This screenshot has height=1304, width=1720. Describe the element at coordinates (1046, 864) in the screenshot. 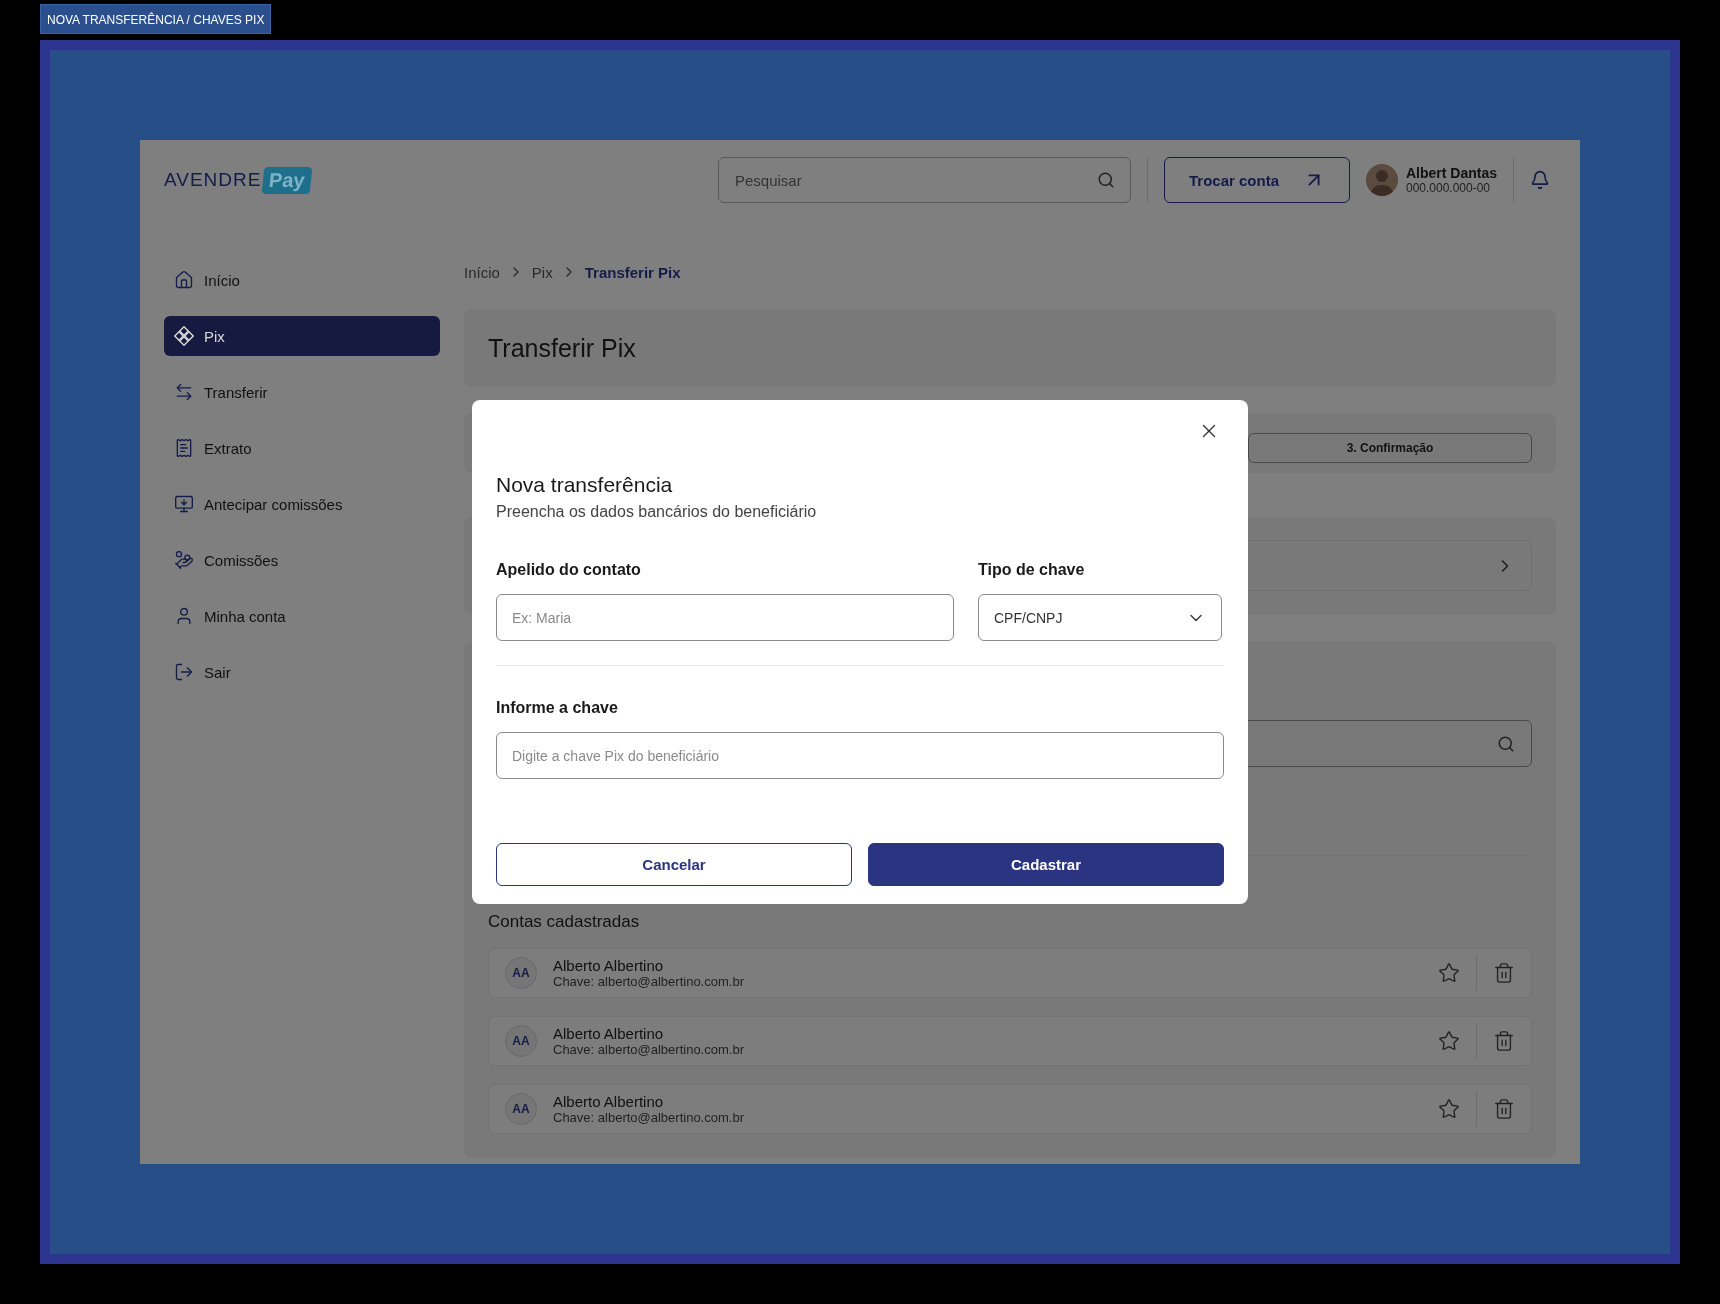

I see `submit-button: Cadastrar` at that location.